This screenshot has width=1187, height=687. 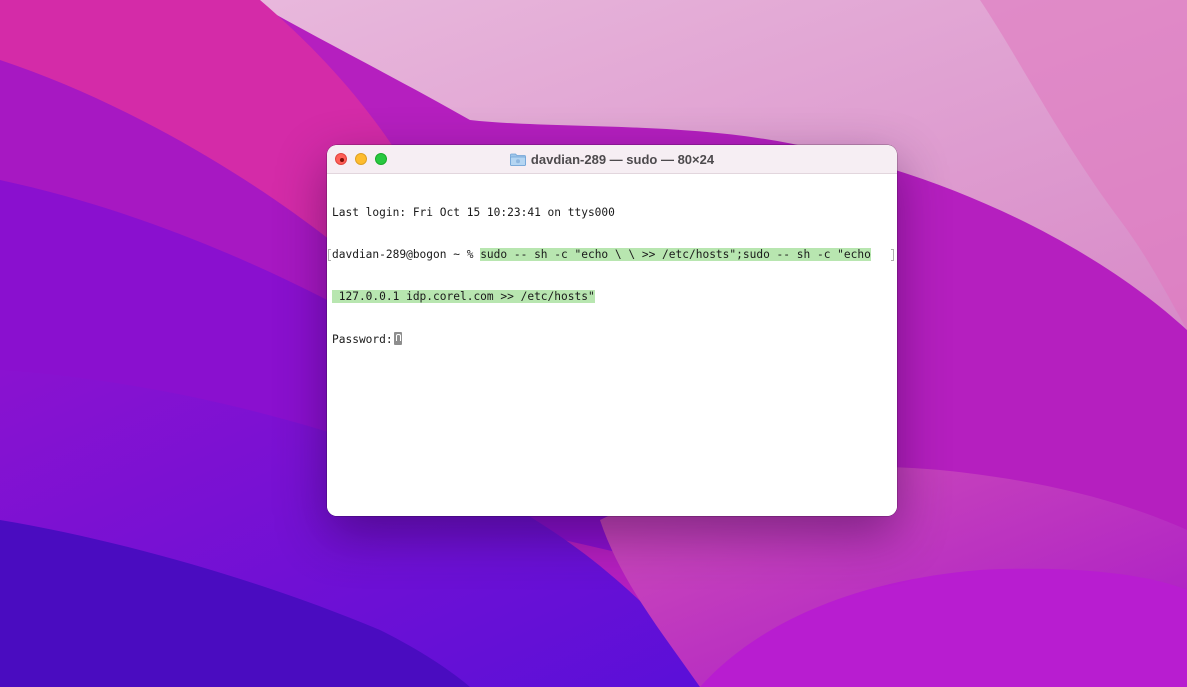 What do you see at coordinates (518, 159) in the screenshot?
I see `folder-icon` at bounding box center [518, 159].